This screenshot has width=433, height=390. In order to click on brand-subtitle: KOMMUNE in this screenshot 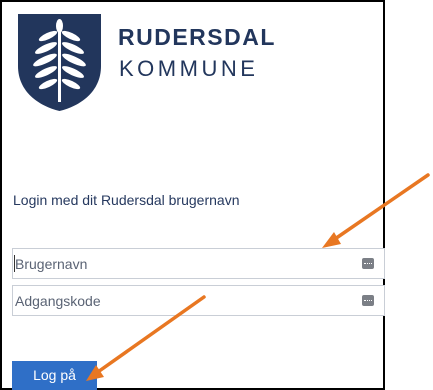, I will do `click(189, 68)`.